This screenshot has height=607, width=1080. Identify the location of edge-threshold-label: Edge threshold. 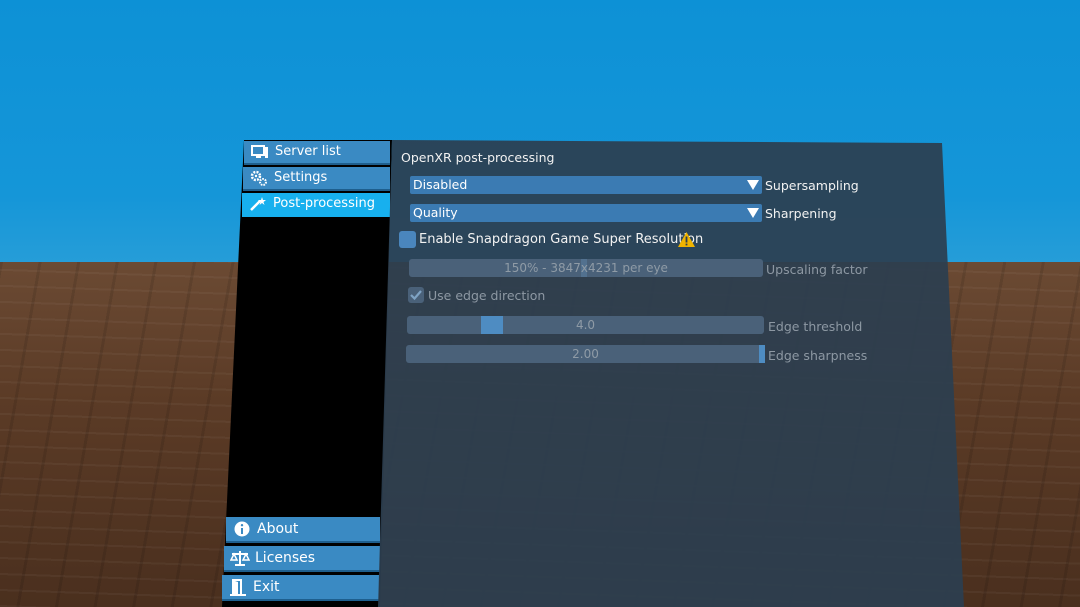
(815, 326).